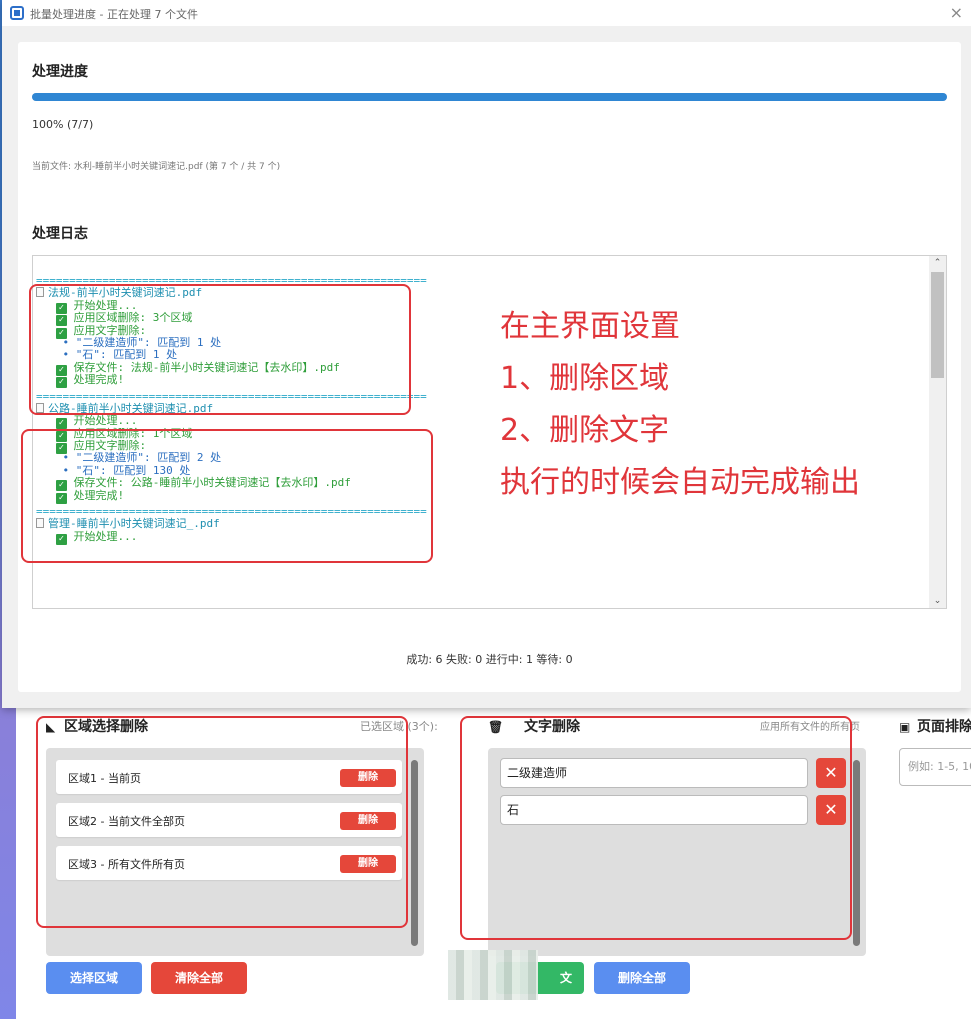 The image size is (971, 1019). Describe the element at coordinates (60, 234) in the screenshot. I see `log-heading: 处理日志` at that location.